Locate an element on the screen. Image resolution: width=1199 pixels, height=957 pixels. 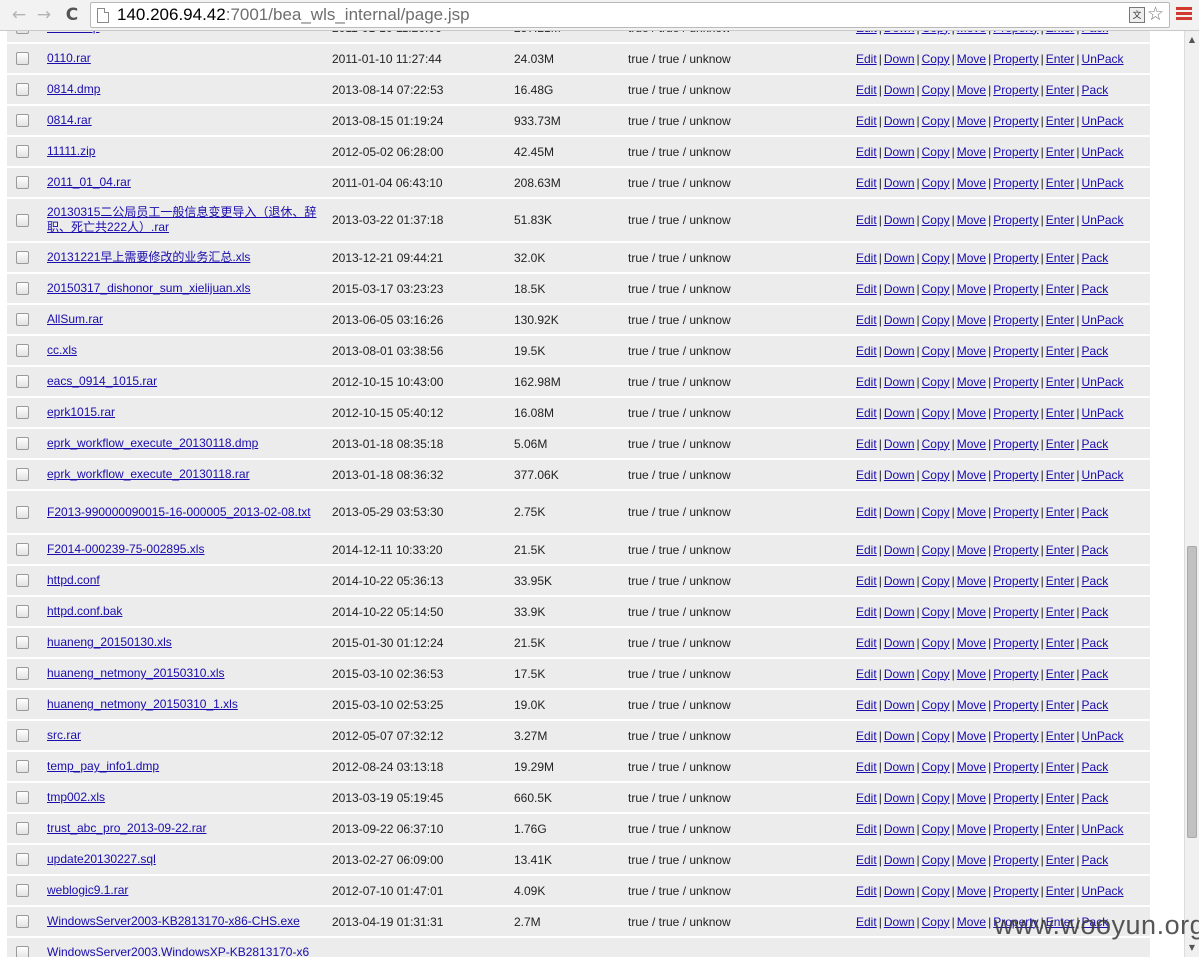
file-name-link: httpd.conf.bak is located at coordinates (84, 611).